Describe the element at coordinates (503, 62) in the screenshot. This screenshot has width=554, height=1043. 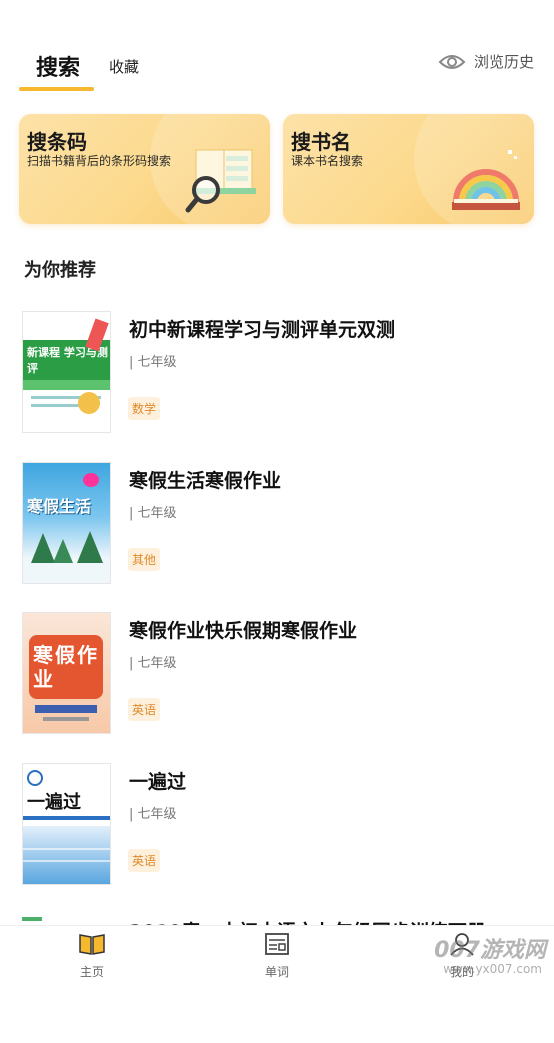
I see `browse-history-label: 浏览历史` at that location.